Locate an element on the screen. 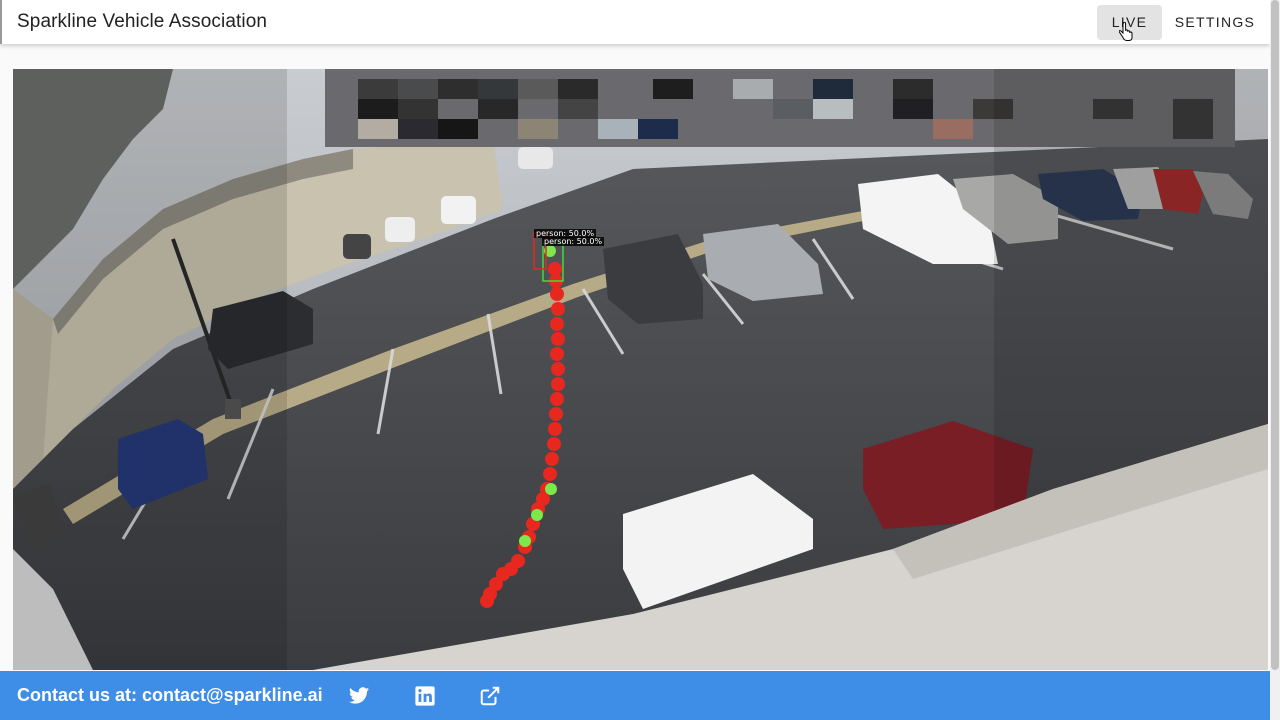 The width and height of the screenshot is (1280, 720). nav-settings-button: SETTINGS is located at coordinates (1215, 22).